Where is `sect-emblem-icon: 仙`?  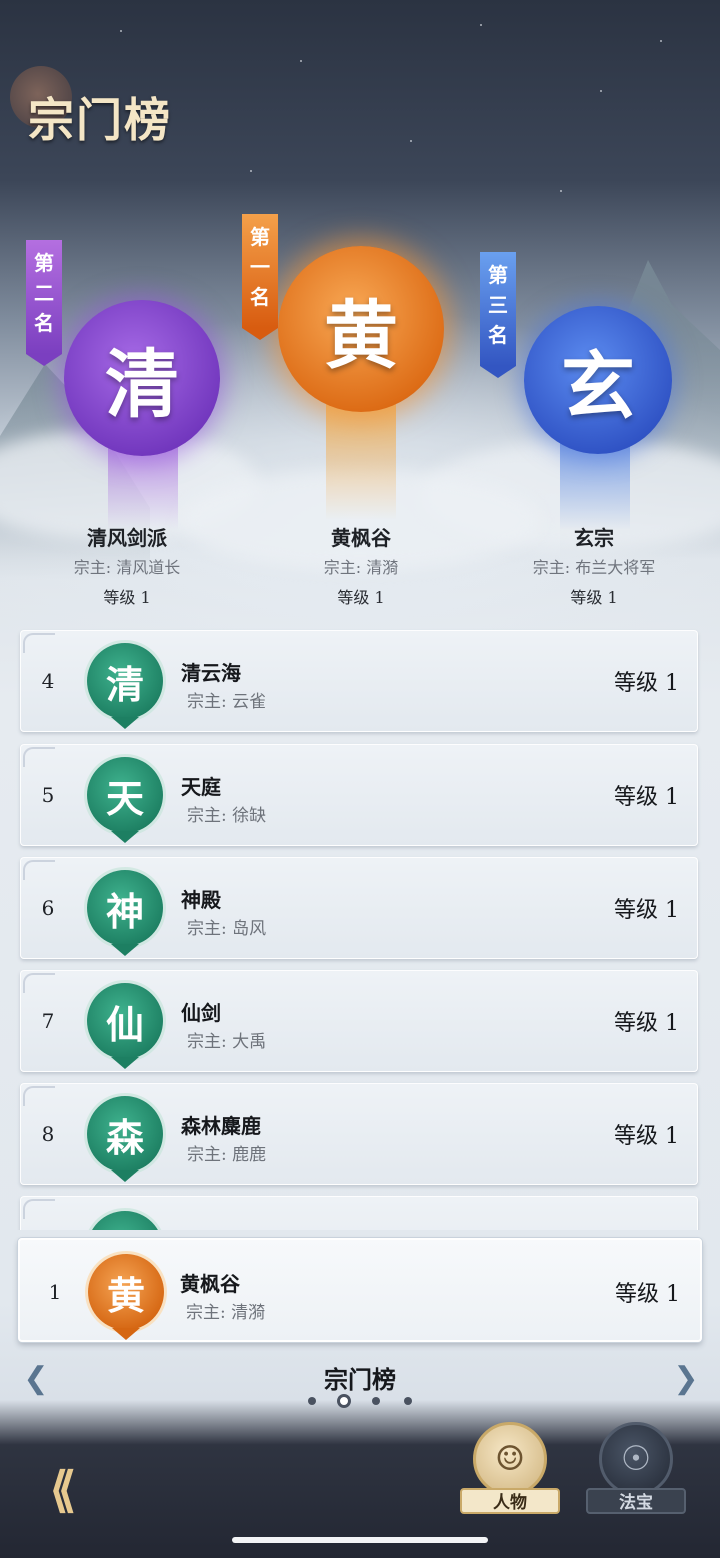 sect-emblem-icon: 仙 is located at coordinates (125, 1026).